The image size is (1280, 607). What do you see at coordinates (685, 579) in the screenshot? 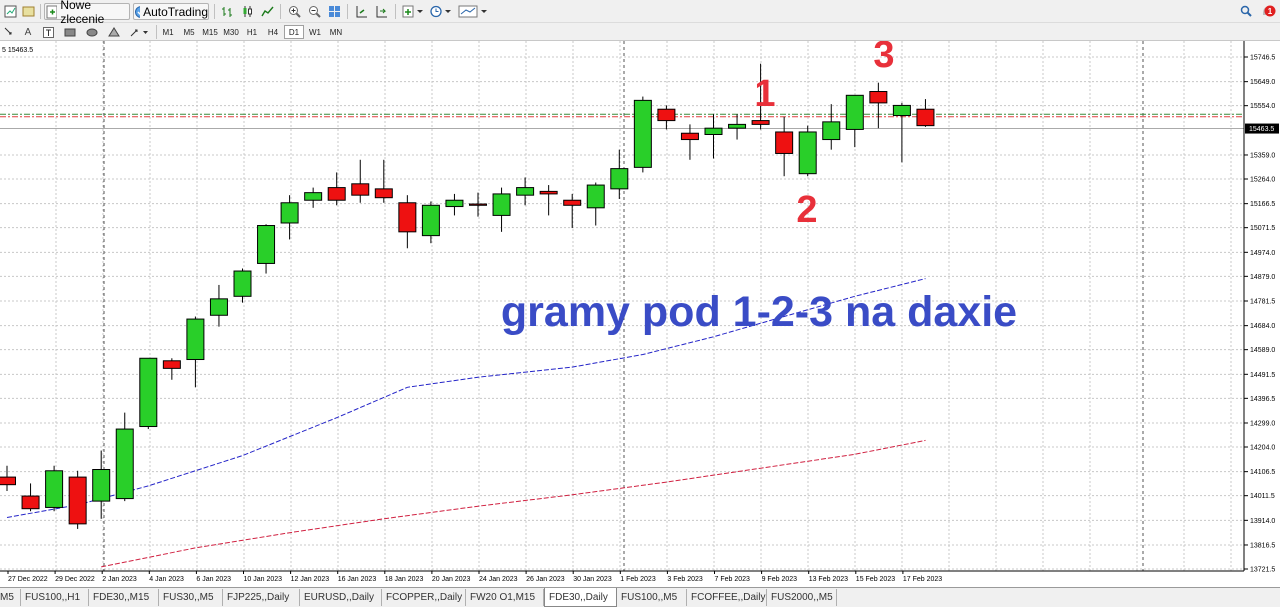
I see `x-tick-label: 3 Feb 2023` at bounding box center [685, 579].